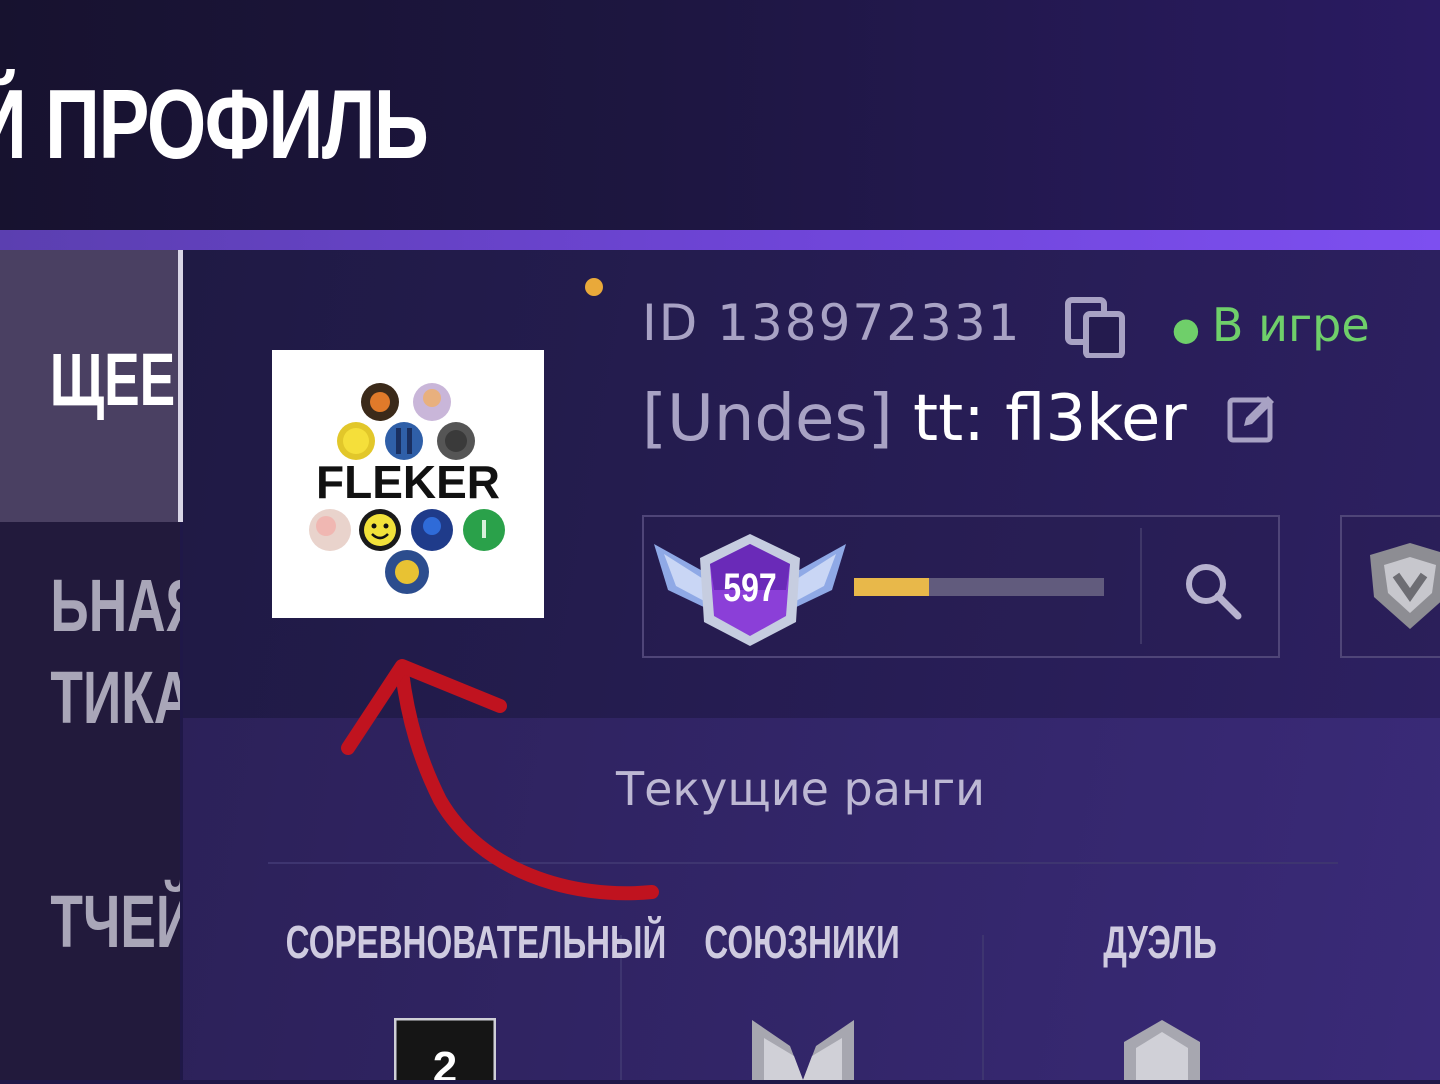 Image resolution: width=1440 pixels, height=1084 pixels. I want to click on rank-allies-icon, so click(803, 1048).